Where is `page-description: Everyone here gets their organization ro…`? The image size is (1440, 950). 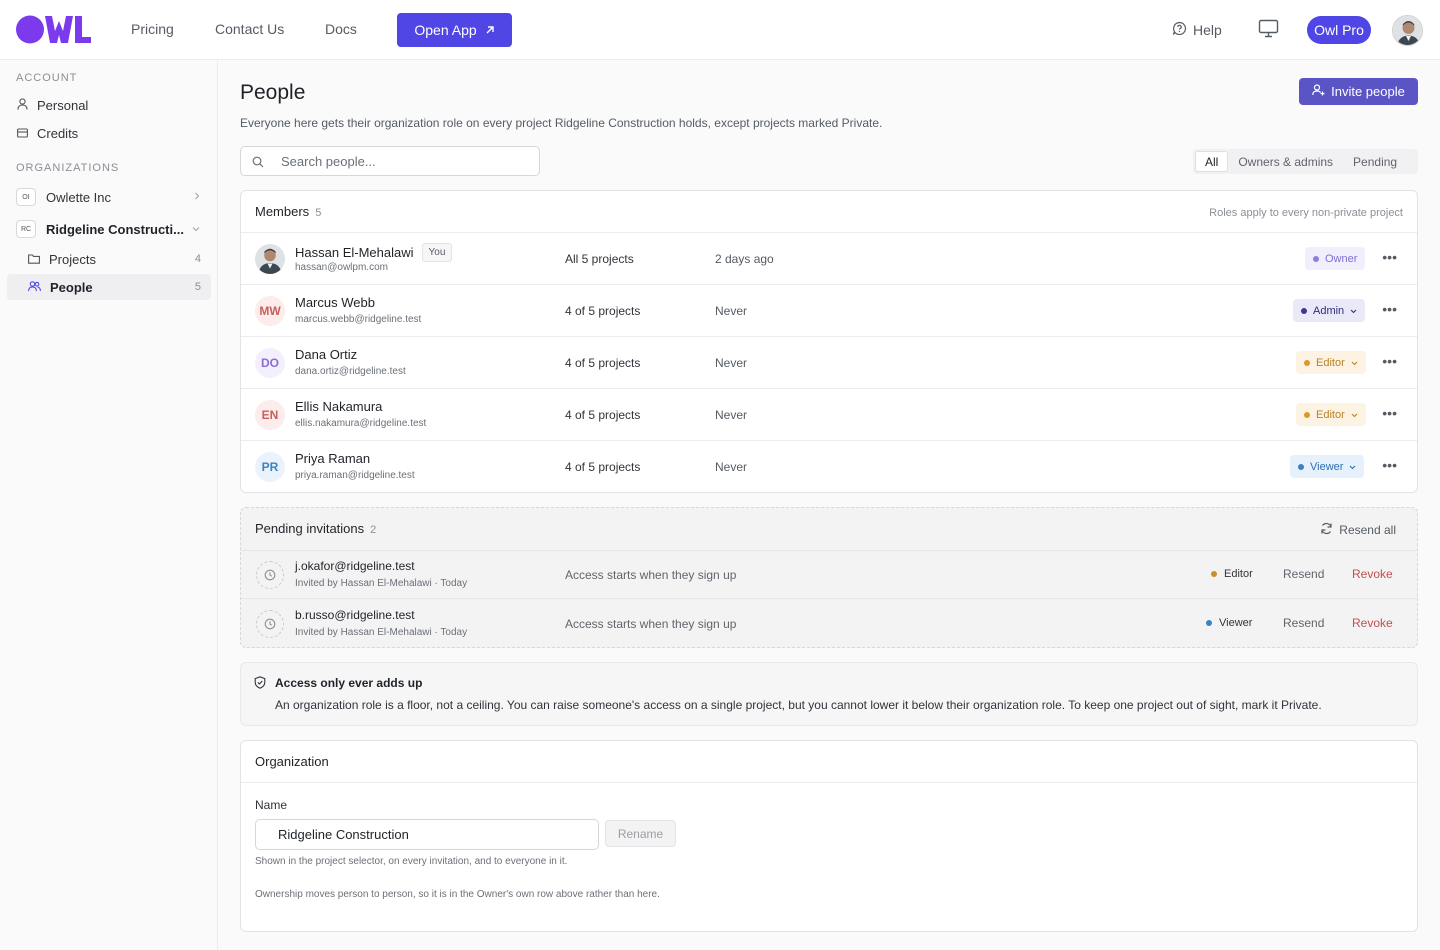 page-description: Everyone here gets their organization ro… is located at coordinates (561, 123).